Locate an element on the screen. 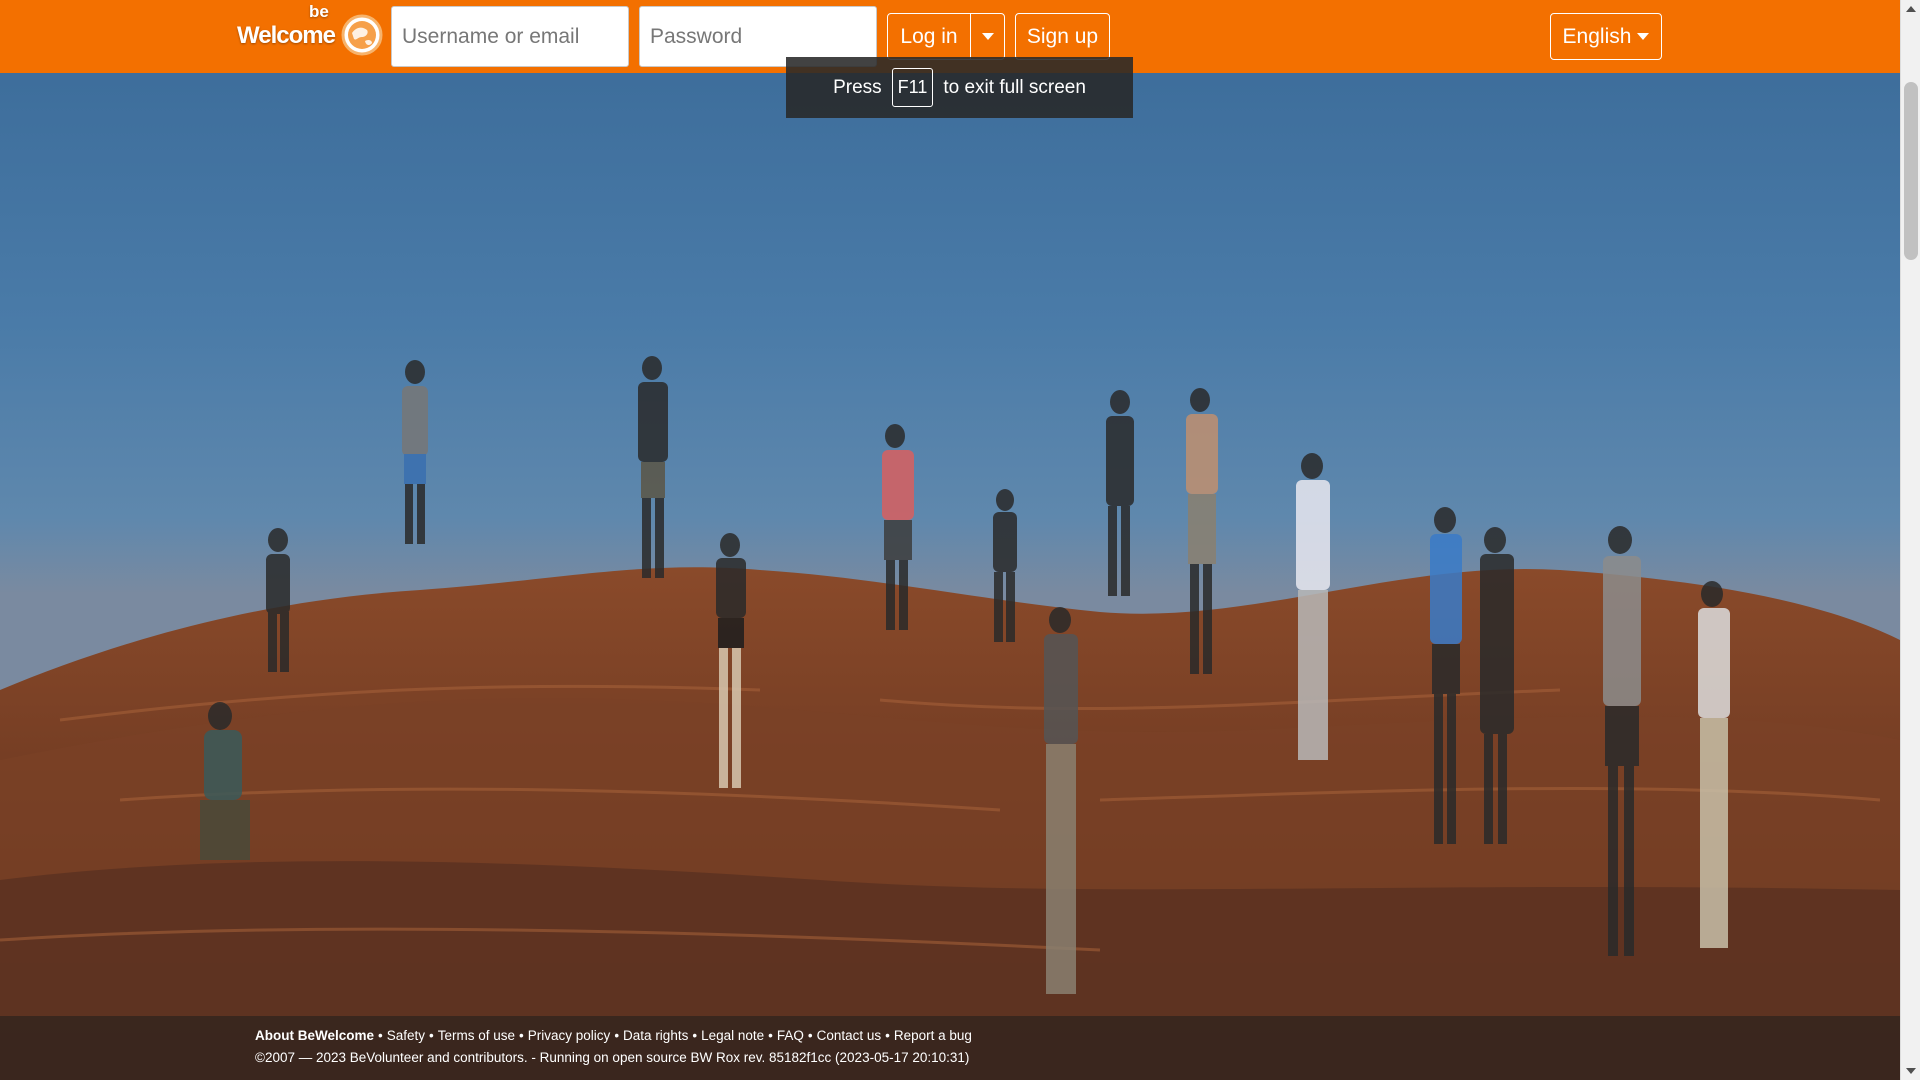 The height and width of the screenshot is (1080, 1920). footer-link-faq: FAQ is located at coordinates (790, 1035).